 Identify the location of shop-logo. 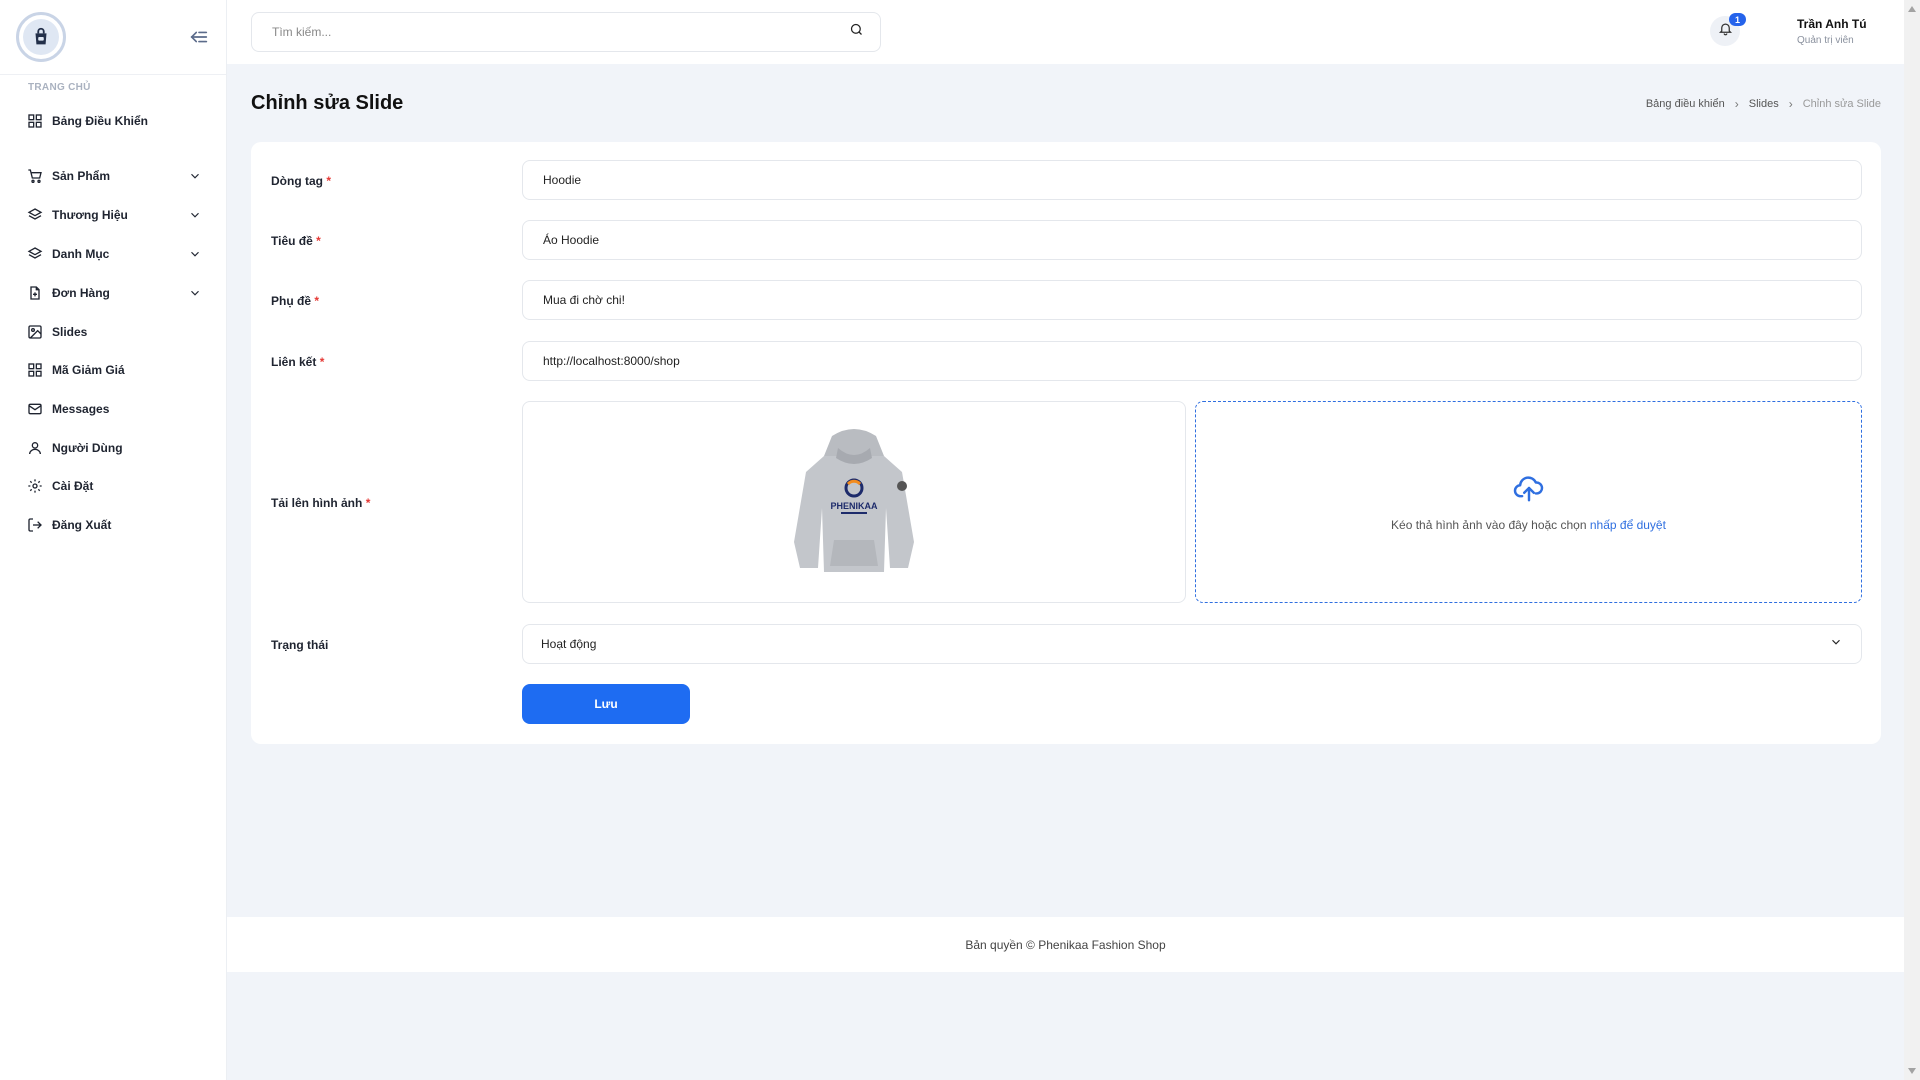
(41, 37).